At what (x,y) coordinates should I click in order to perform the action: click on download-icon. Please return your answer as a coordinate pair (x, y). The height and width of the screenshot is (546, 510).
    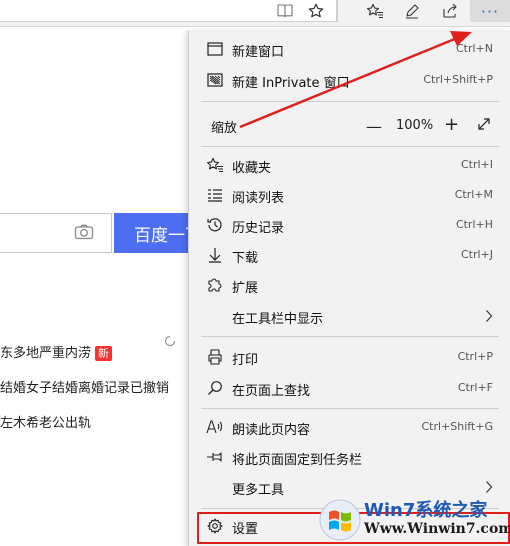
    Looking at the image, I should click on (215, 255).